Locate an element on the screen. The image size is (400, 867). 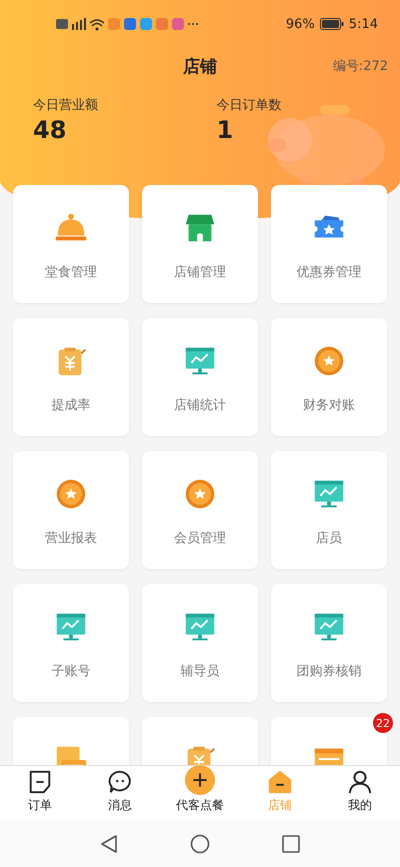
menu-card: 优惠券管理 is located at coordinates (329, 244).